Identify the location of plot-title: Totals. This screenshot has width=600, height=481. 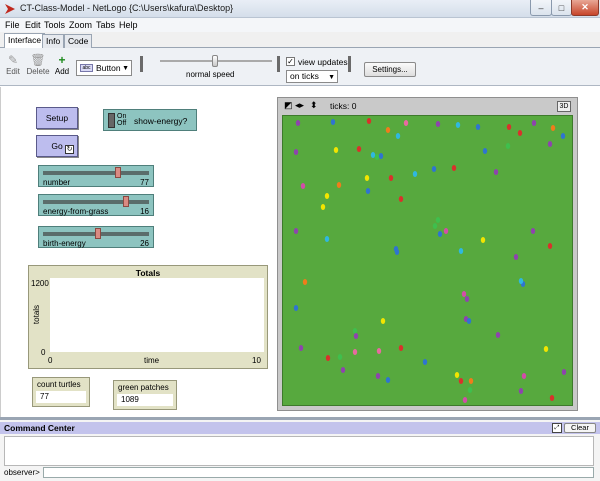
(148, 273).